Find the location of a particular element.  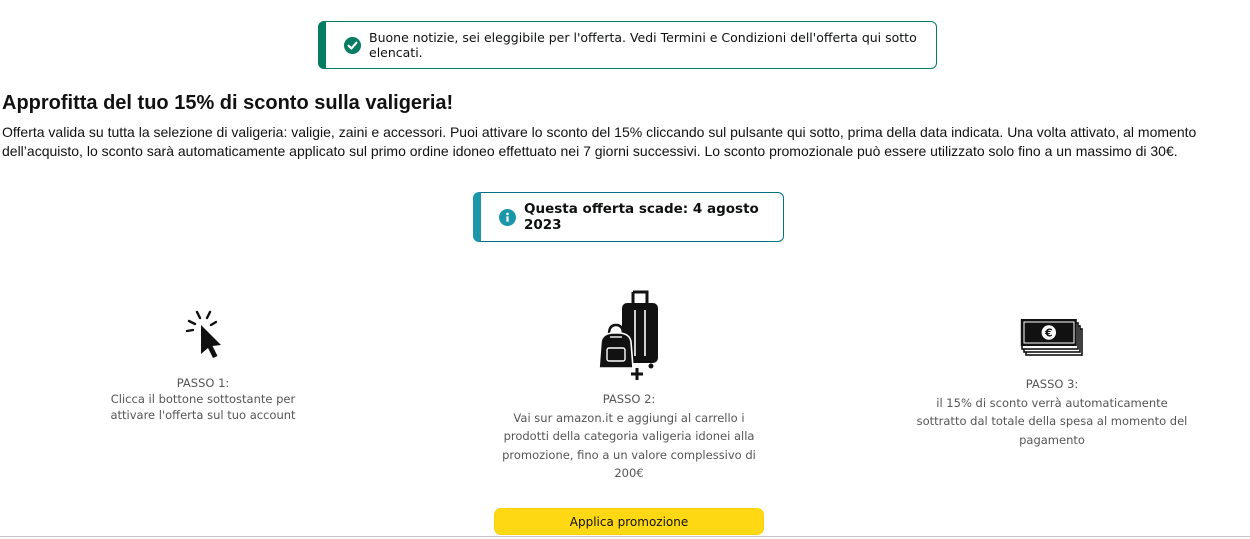

step-3-icon-wrap: € is located at coordinates (1052, 338).